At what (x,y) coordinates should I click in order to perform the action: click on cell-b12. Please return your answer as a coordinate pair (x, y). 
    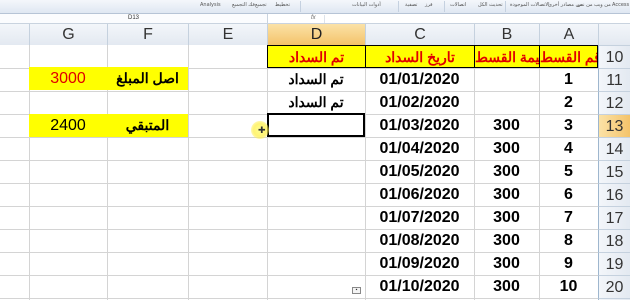
    Looking at the image, I should click on (506, 102).